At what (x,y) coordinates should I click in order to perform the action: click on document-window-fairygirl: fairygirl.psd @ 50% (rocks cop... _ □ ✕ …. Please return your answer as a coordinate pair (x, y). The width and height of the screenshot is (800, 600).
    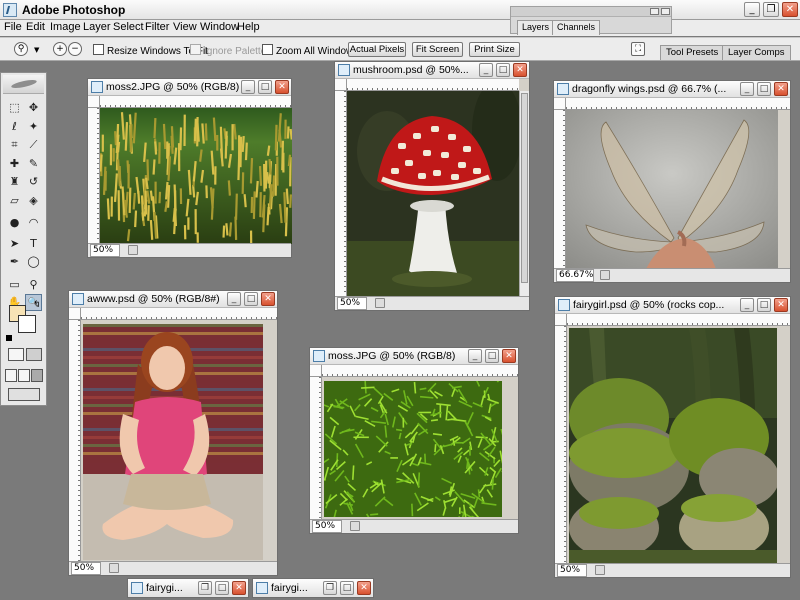
    Looking at the image, I should click on (672, 437).